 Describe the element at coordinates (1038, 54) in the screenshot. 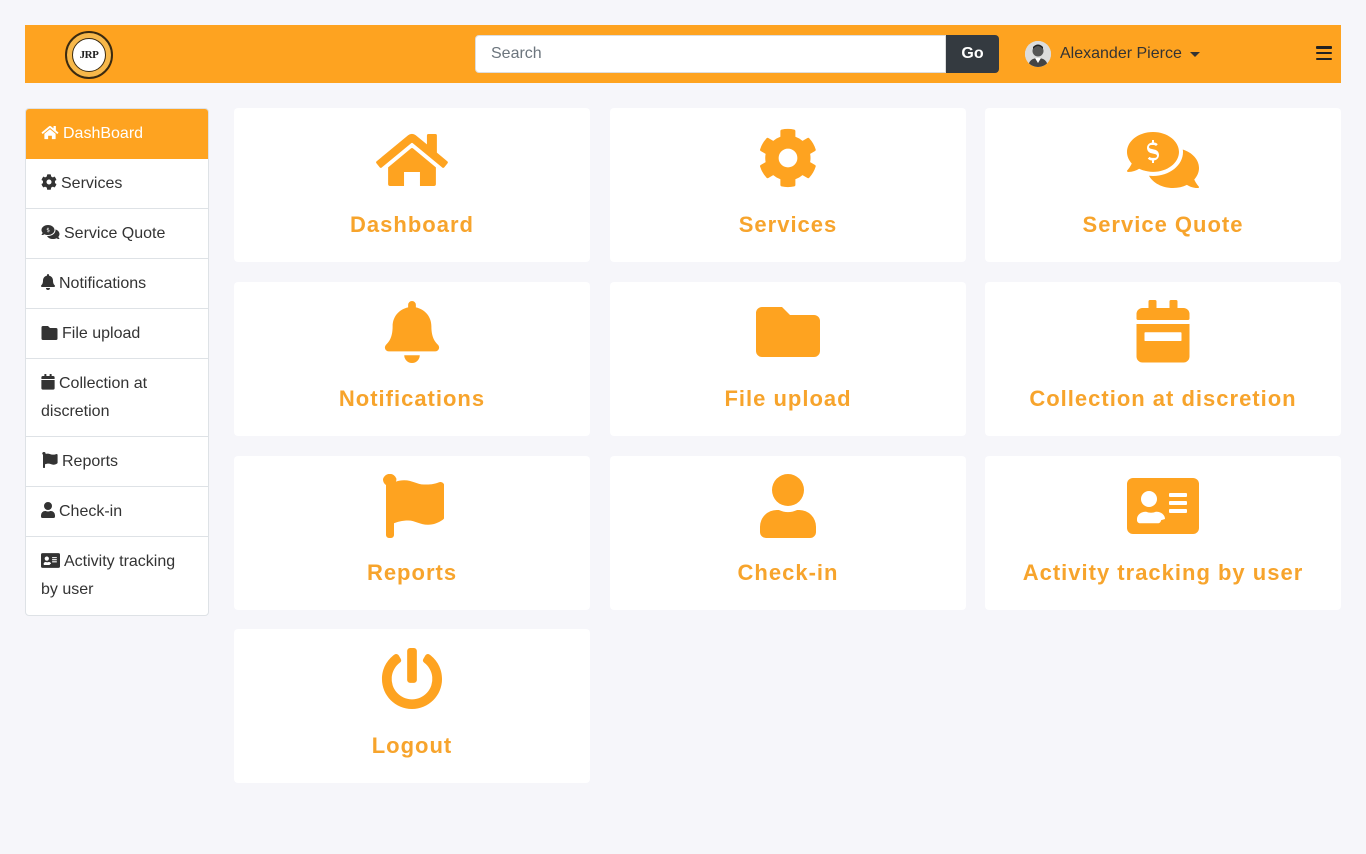

I see `avatar` at that location.